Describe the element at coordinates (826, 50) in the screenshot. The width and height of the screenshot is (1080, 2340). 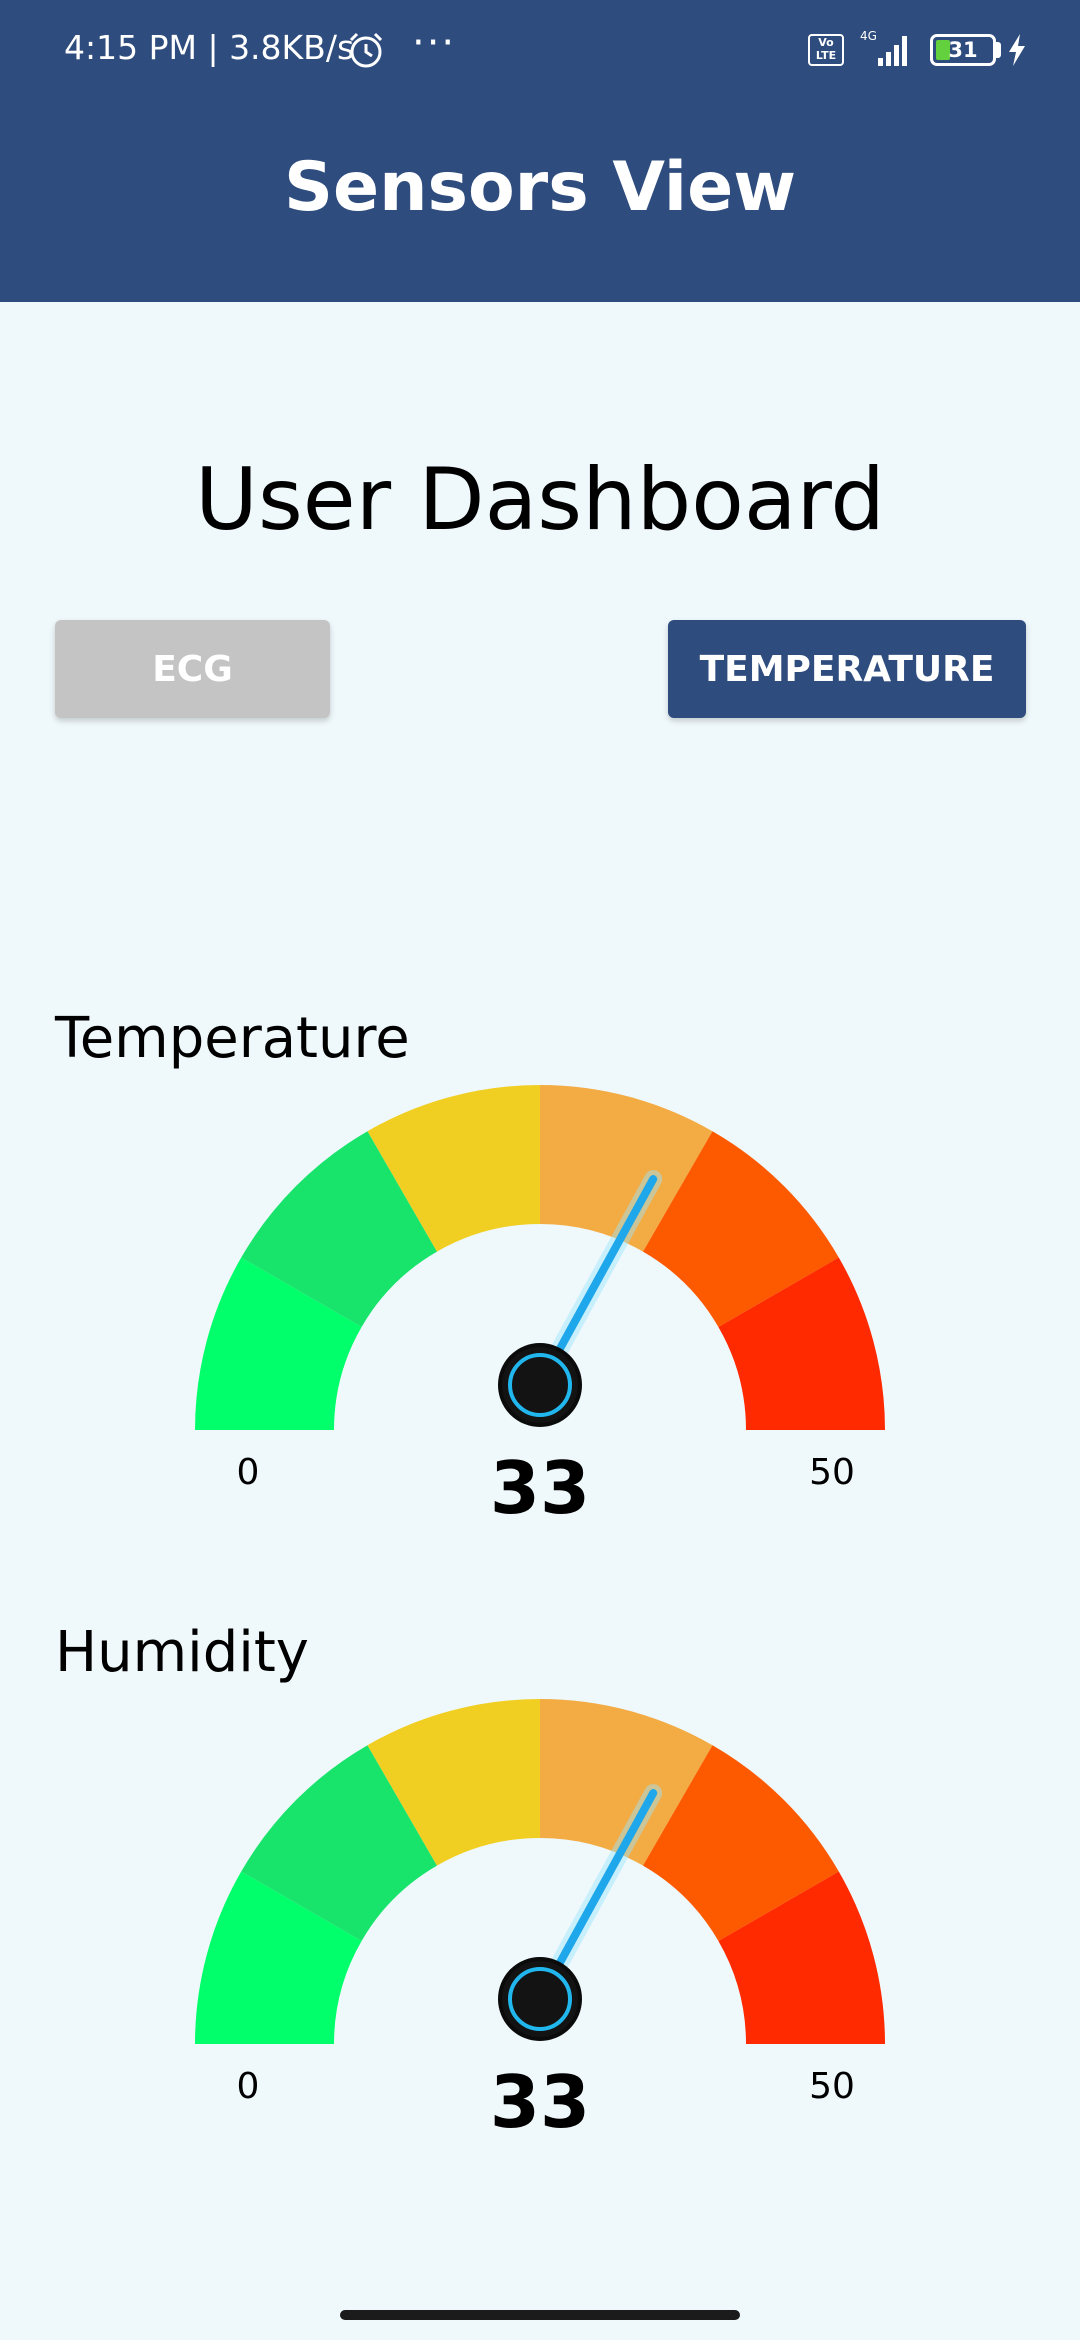
I see `volte-icon: Vo LTE` at that location.